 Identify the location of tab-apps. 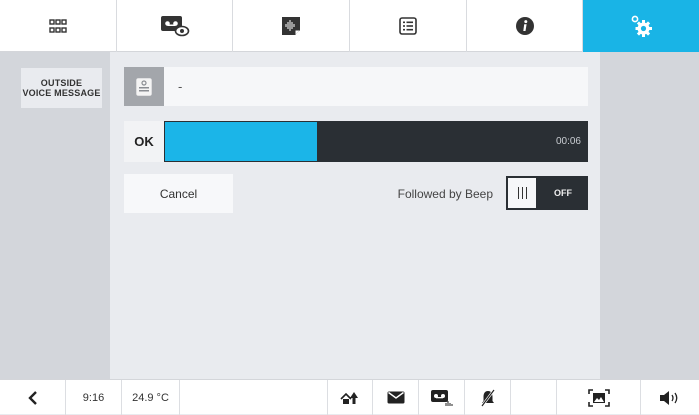
(58, 26).